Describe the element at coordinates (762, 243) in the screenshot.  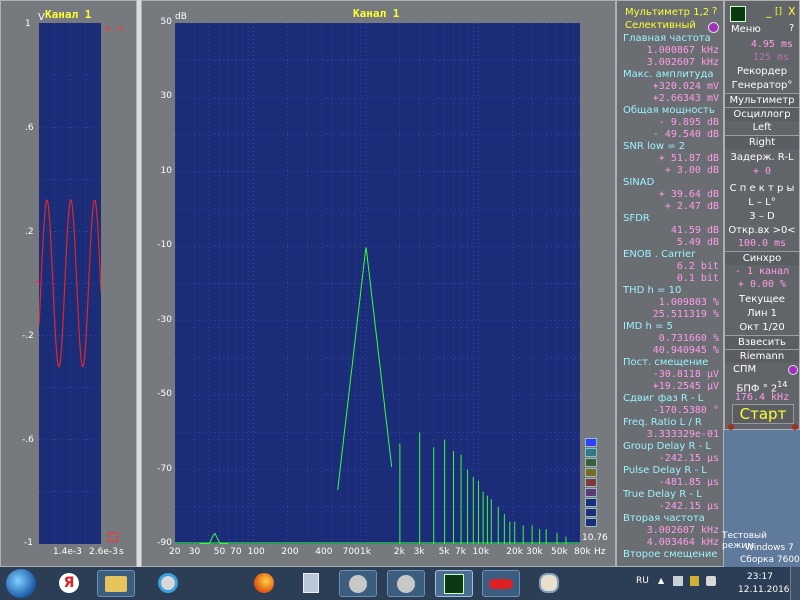
I see `open-input-value: 100.0 ms` at that location.